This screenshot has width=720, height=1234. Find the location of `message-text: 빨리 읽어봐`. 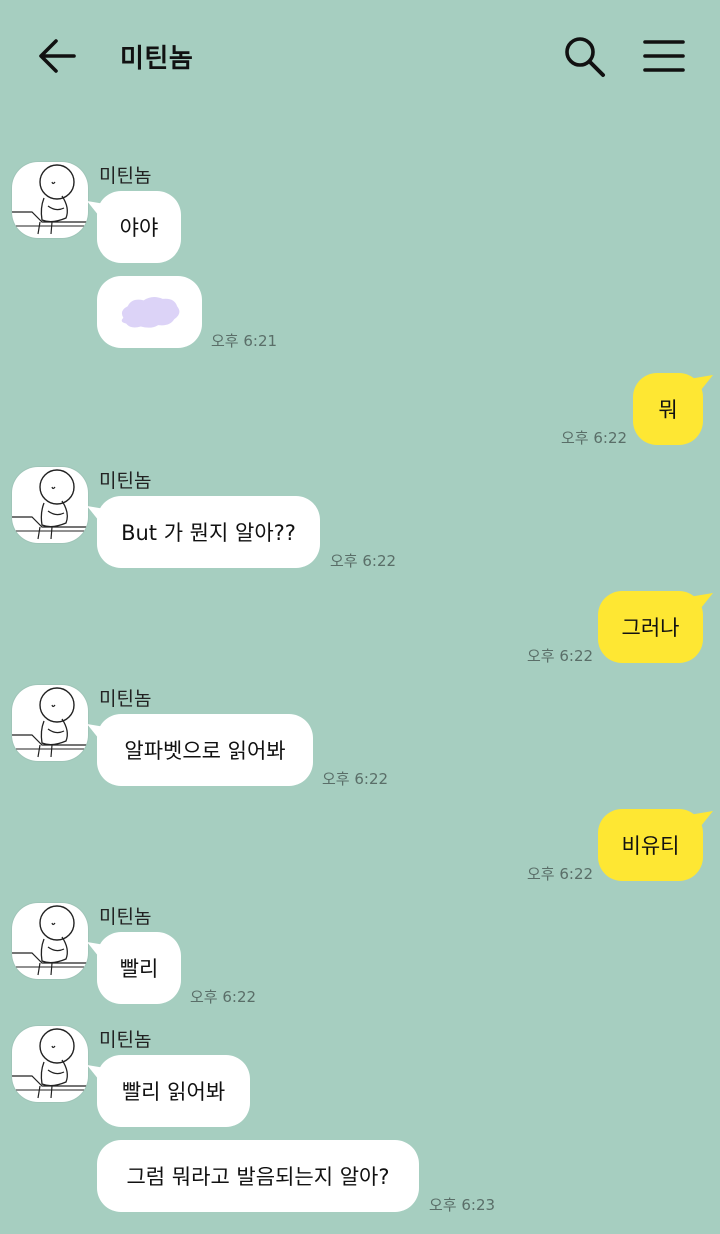

message-text: 빨리 읽어봐 is located at coordinates (173, 1092).